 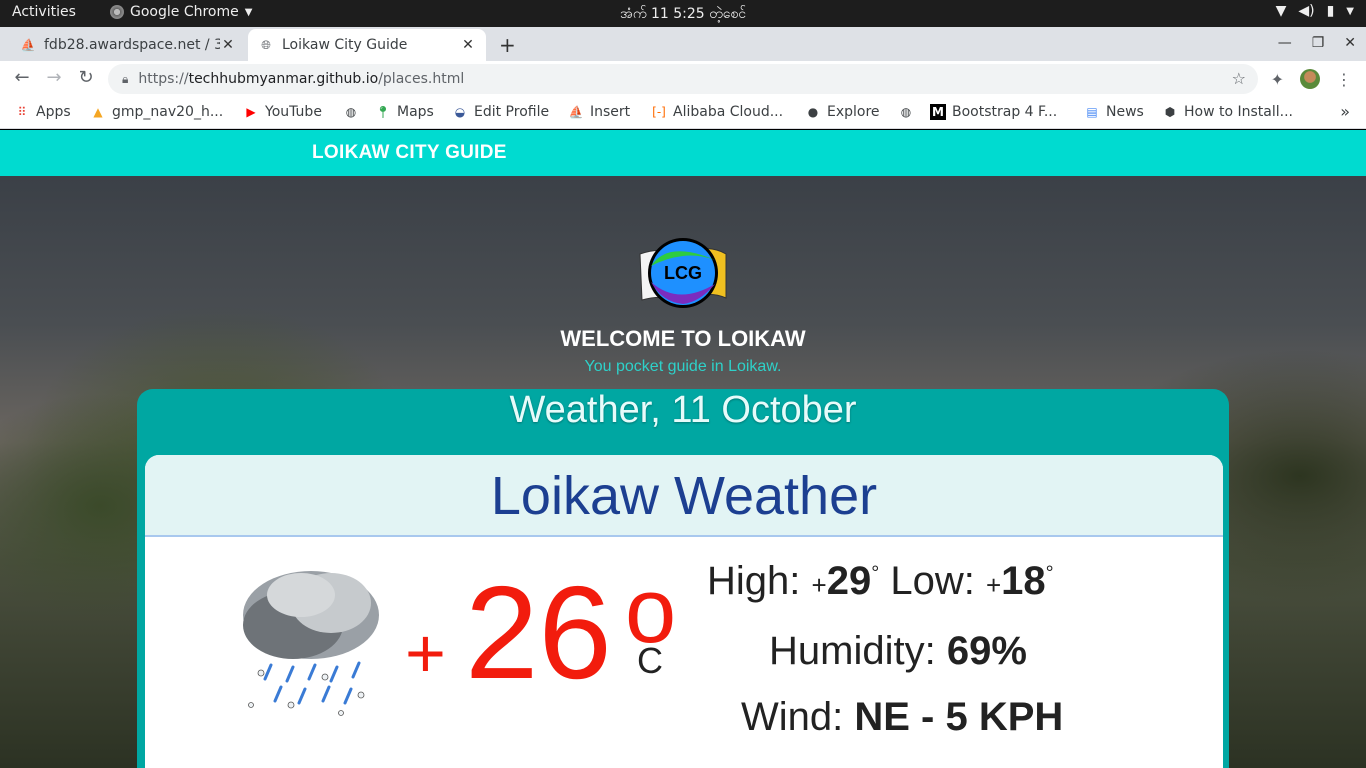 What do you see at coordinates (659, 112) in the screenshot?
I see `alibaba-icon: [-]` at bounding box center [659, 112].